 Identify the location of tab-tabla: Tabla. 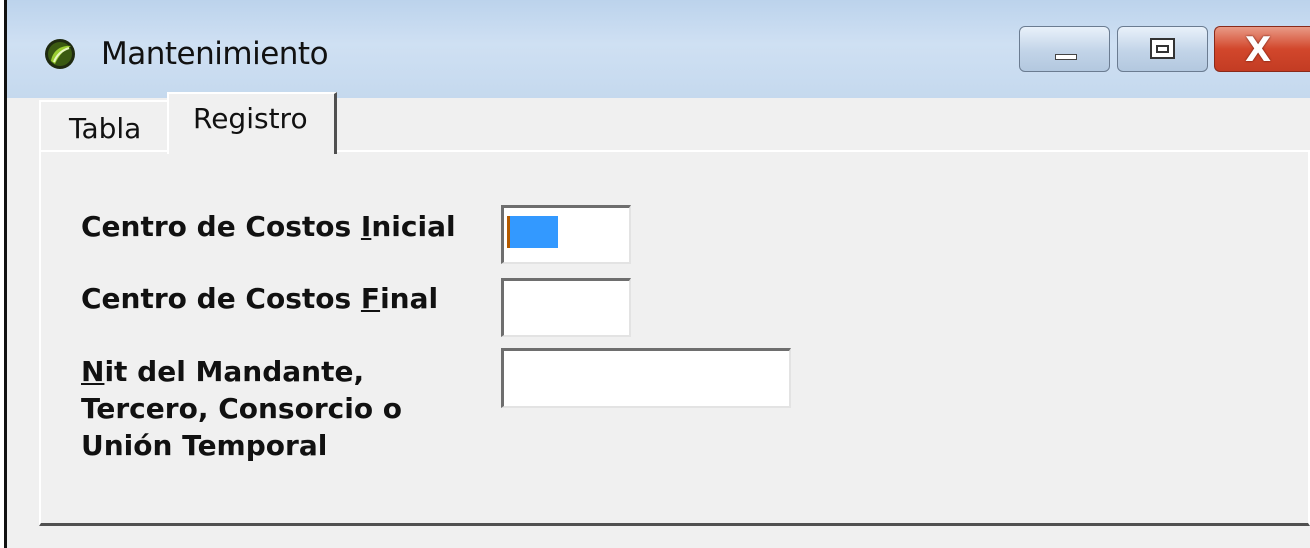
(104, 125).